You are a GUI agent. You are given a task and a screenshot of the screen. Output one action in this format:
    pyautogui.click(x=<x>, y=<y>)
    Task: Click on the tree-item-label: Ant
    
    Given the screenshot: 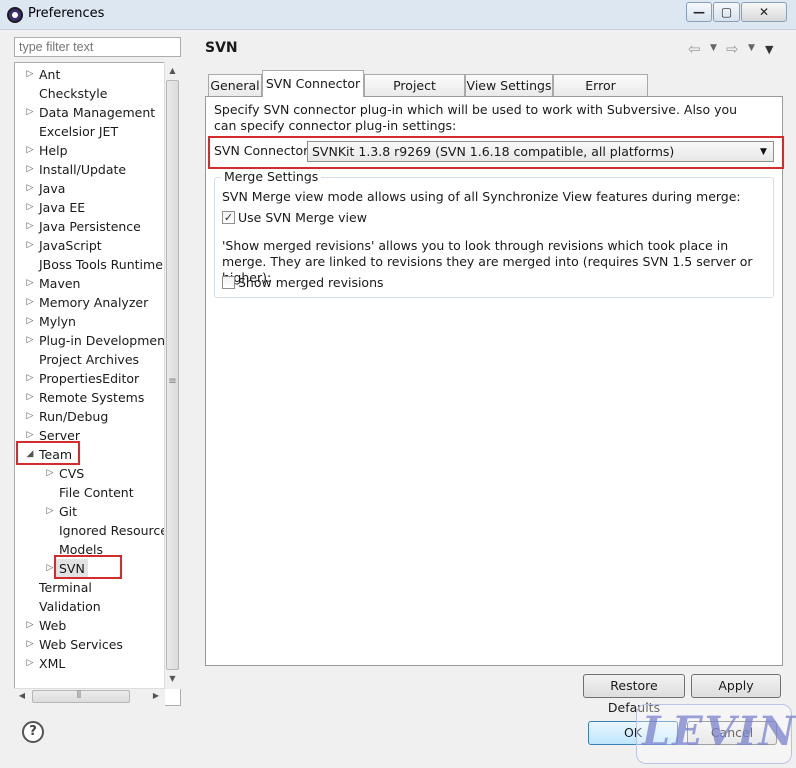 What is the action you would take?
    pyautogui.click(x=50, y=74)
    